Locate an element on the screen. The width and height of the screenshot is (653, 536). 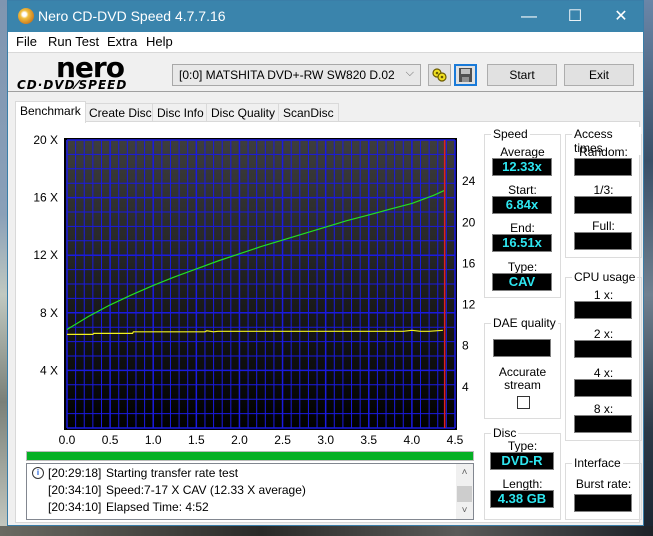
accurate-stream-checkbox is located at coordinates (523, 402).